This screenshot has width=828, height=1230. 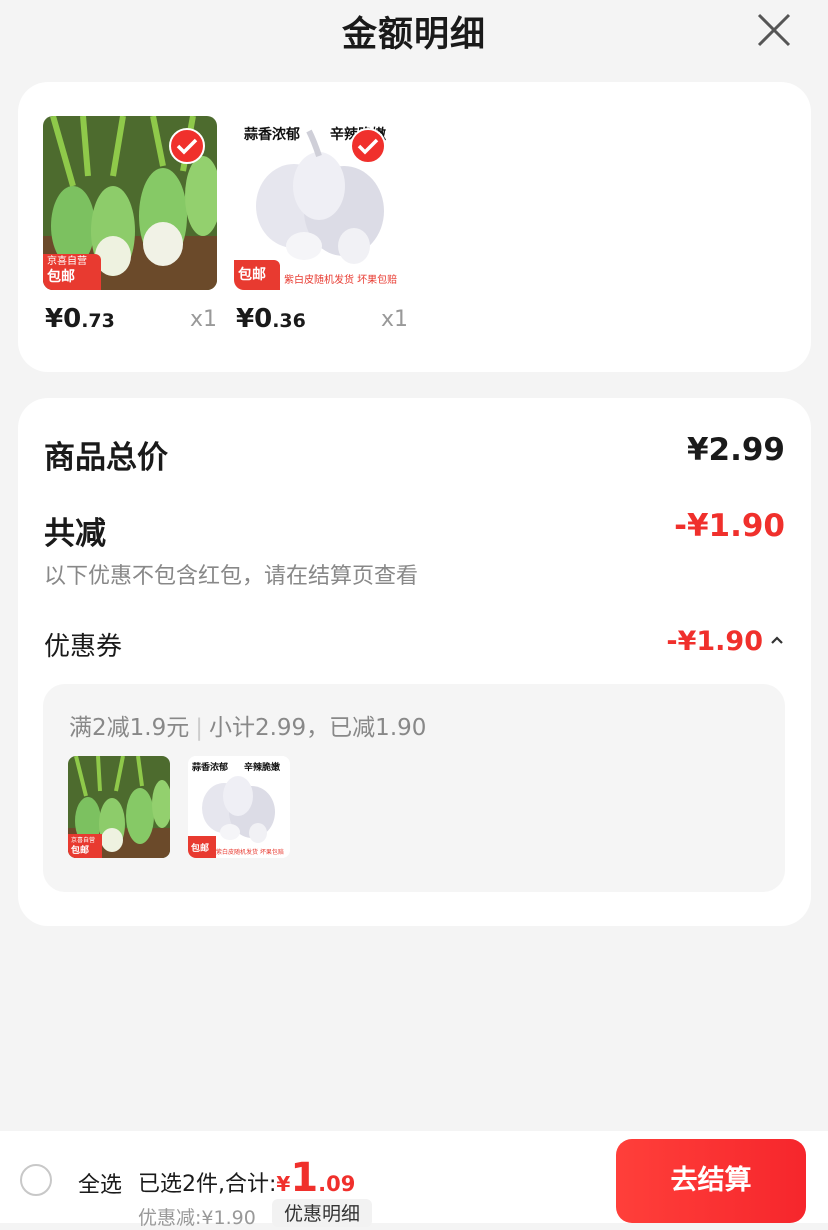 What do you see at coordinates (729, 526) in the screenshot?
I see `reduction-value: -¥1.90` at bounding box center [729, 526].